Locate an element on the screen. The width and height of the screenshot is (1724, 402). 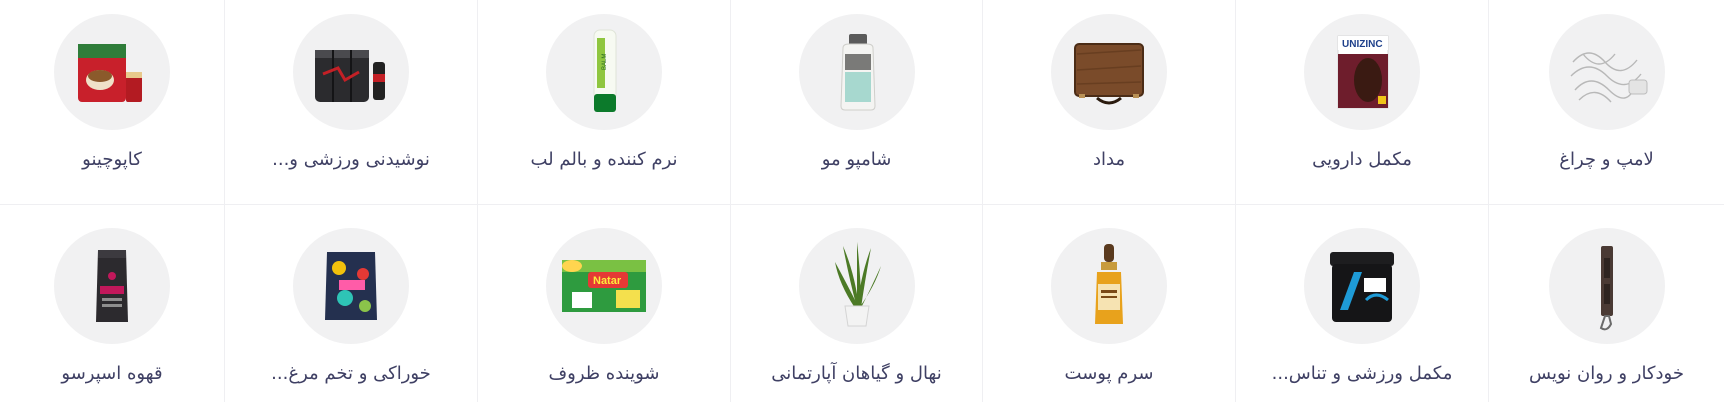
category-item-supplement: UNIZINC مکمل دارویی is located at coordinates (1362, 102).